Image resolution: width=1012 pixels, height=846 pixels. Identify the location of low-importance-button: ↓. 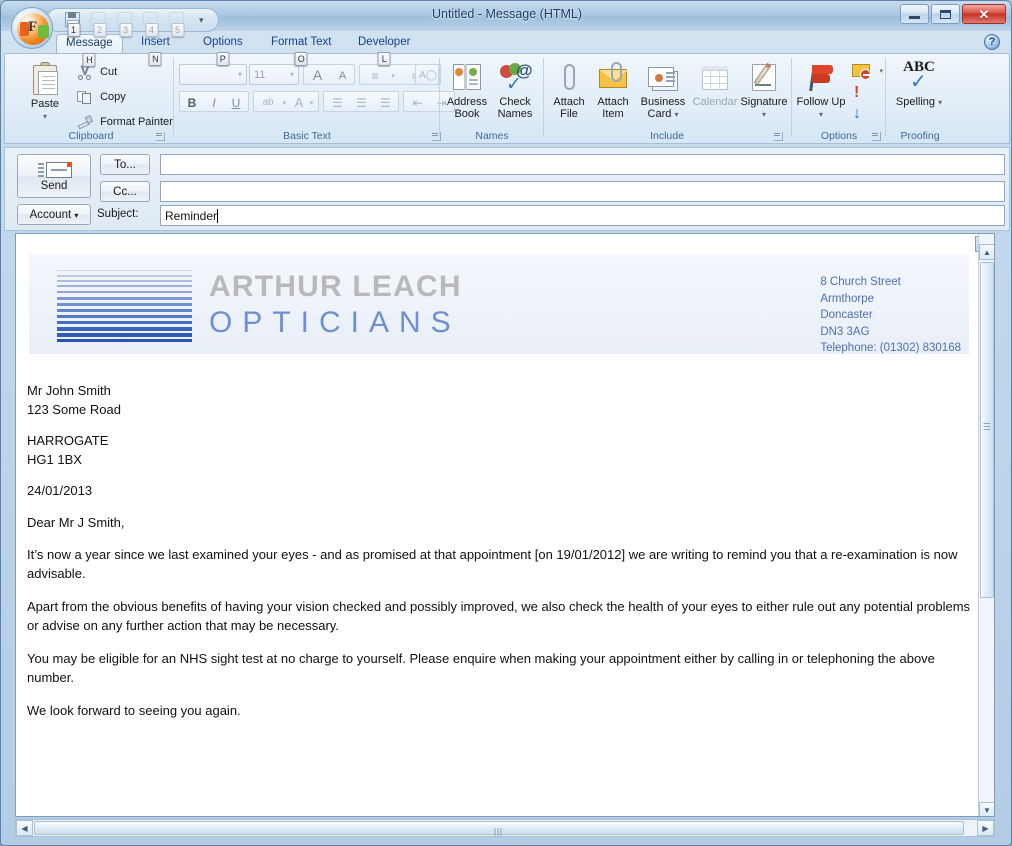
(861, 115).